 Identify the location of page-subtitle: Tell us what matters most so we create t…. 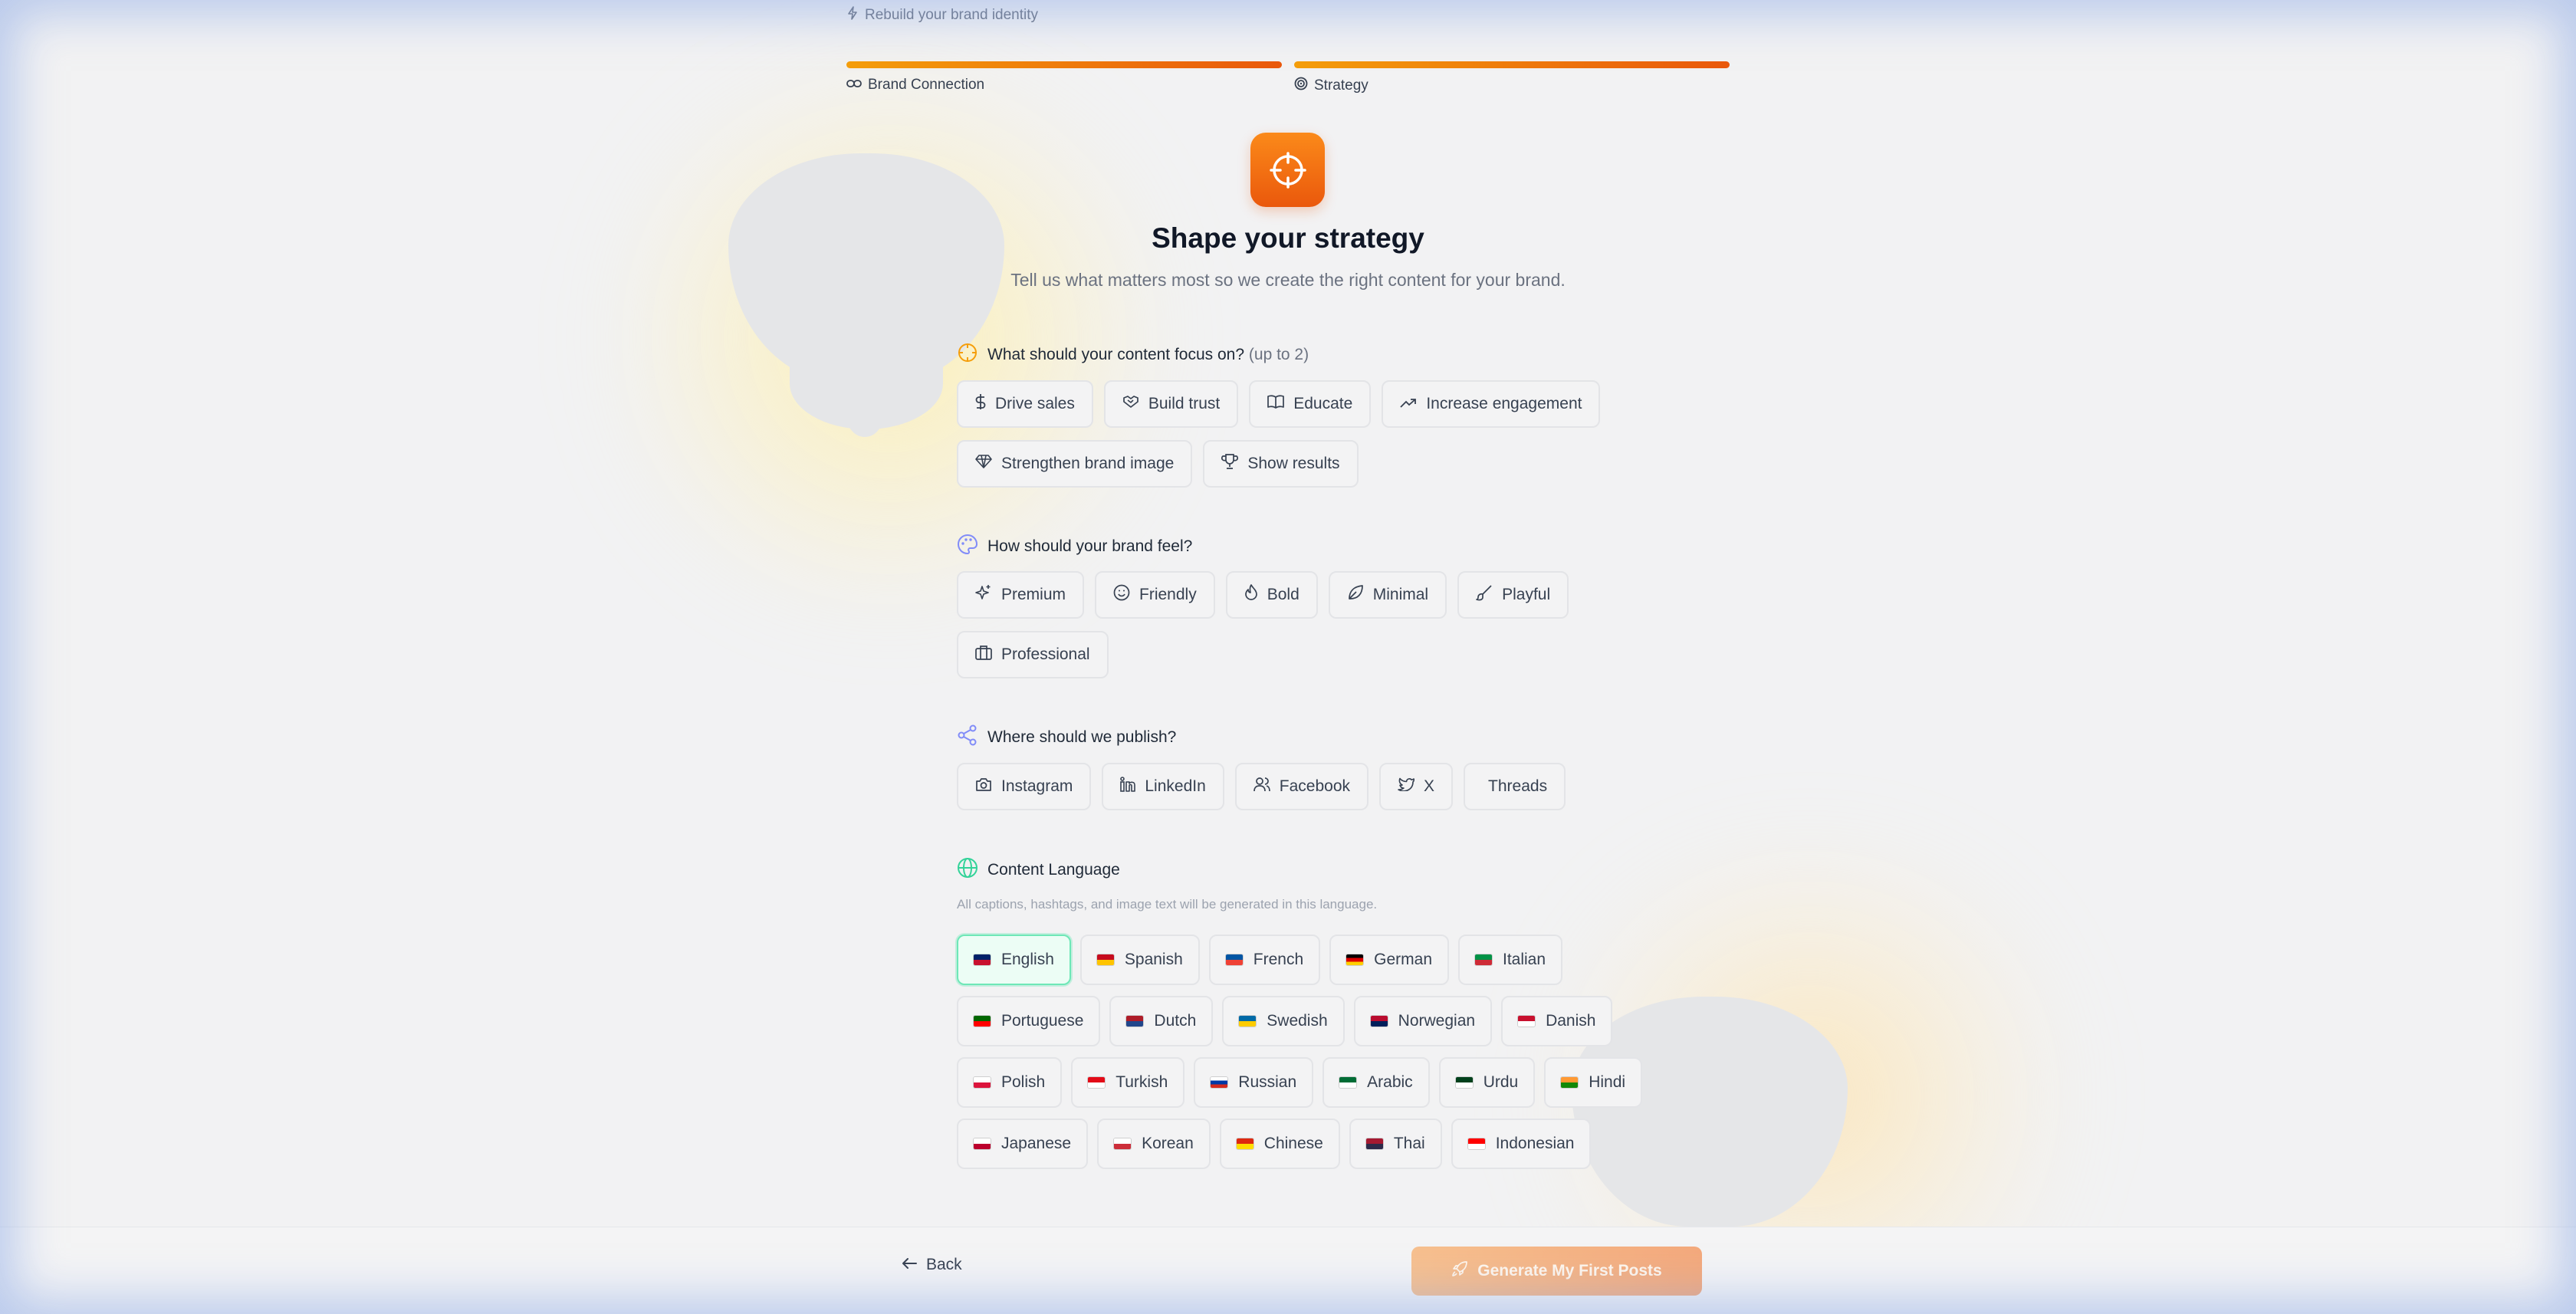
(1288, 280).